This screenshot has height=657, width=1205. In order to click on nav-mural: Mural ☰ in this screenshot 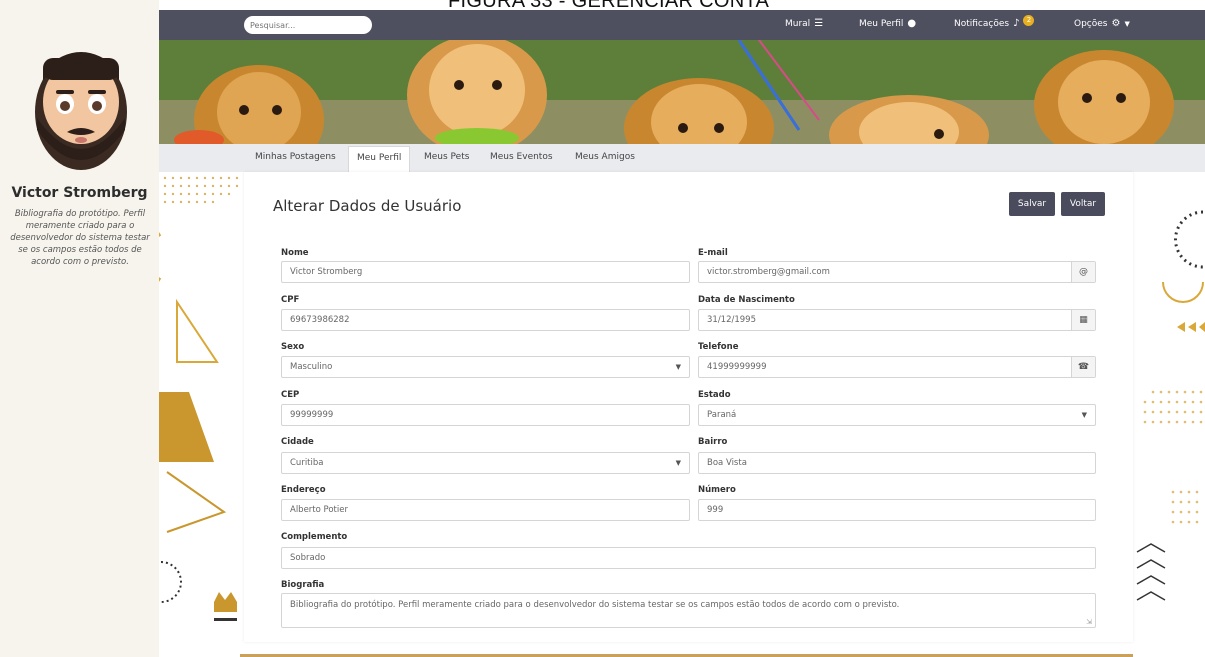, I will do `click(804, 23)`.